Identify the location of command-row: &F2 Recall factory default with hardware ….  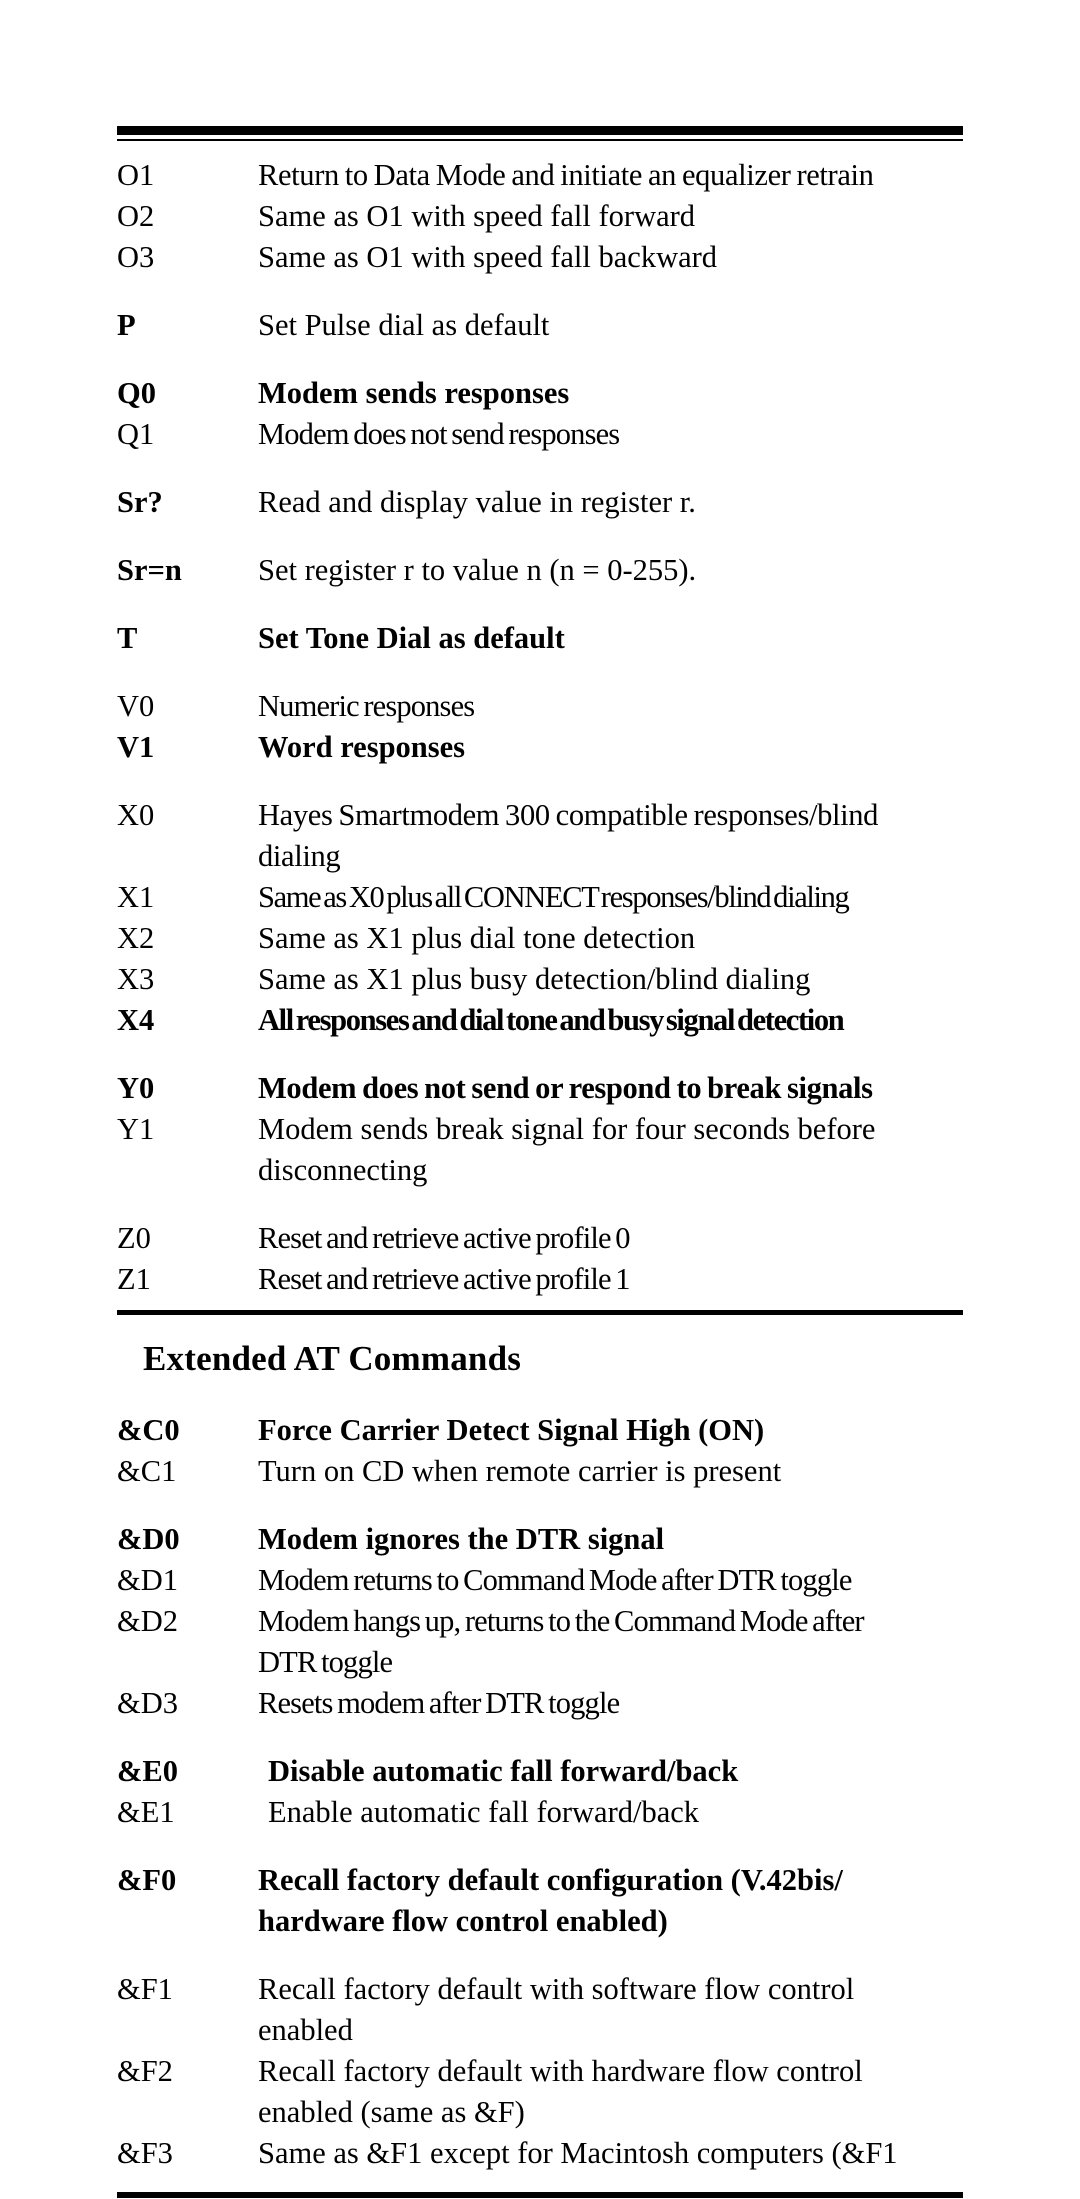
(540, 2092).